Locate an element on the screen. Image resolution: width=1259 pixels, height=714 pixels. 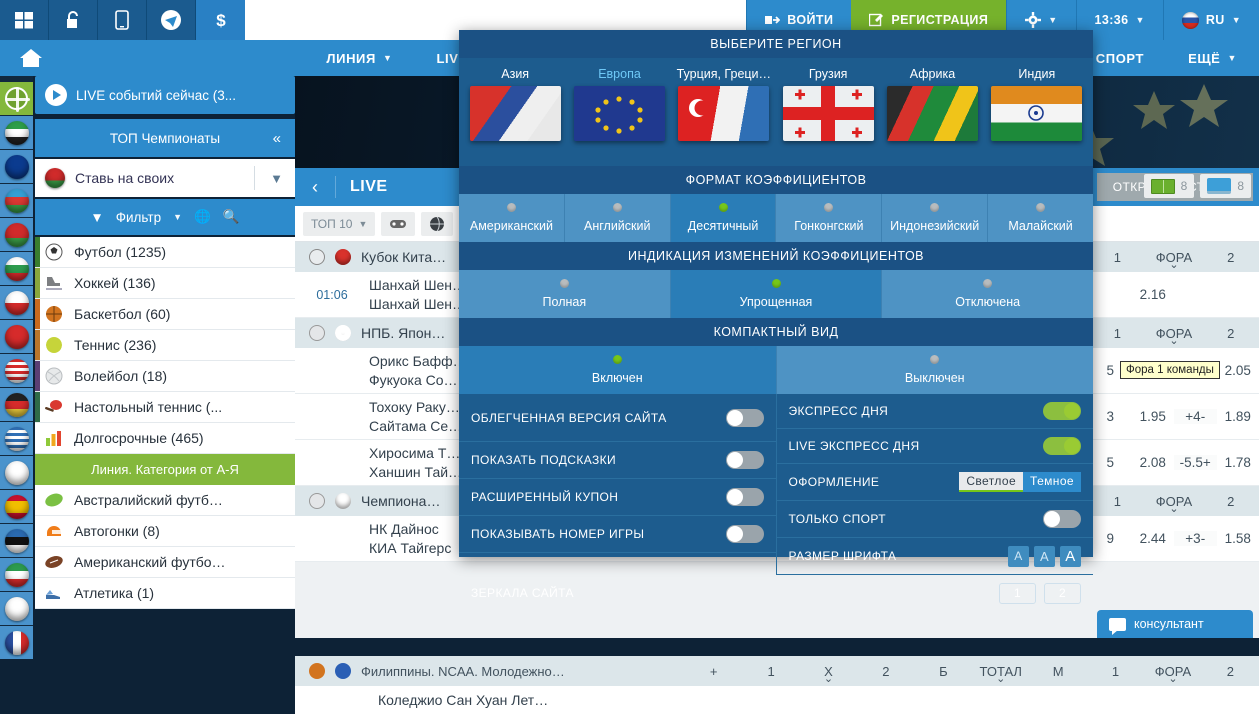
windows-icon is located at coordinates (24, 20).